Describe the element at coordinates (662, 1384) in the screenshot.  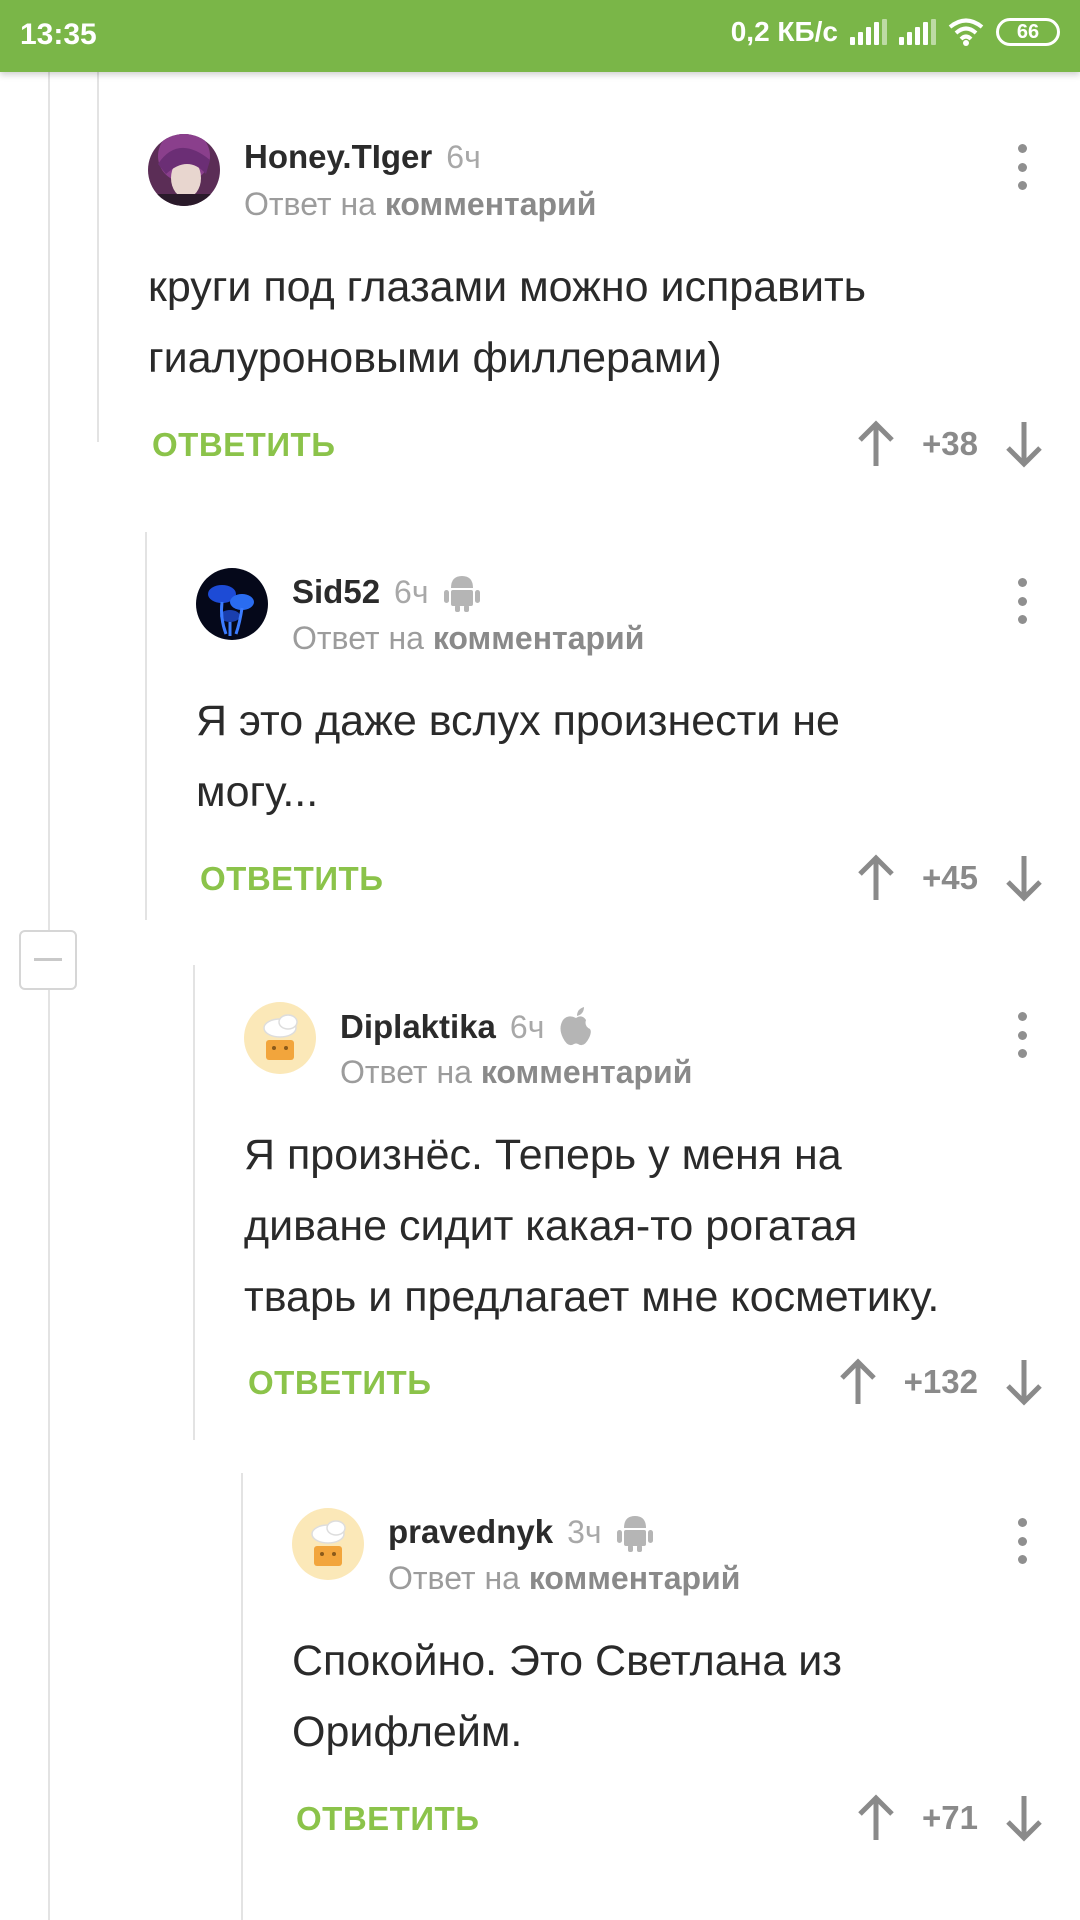
I see `comment-actions: ОТВЕТИТЬ +132` at that location.